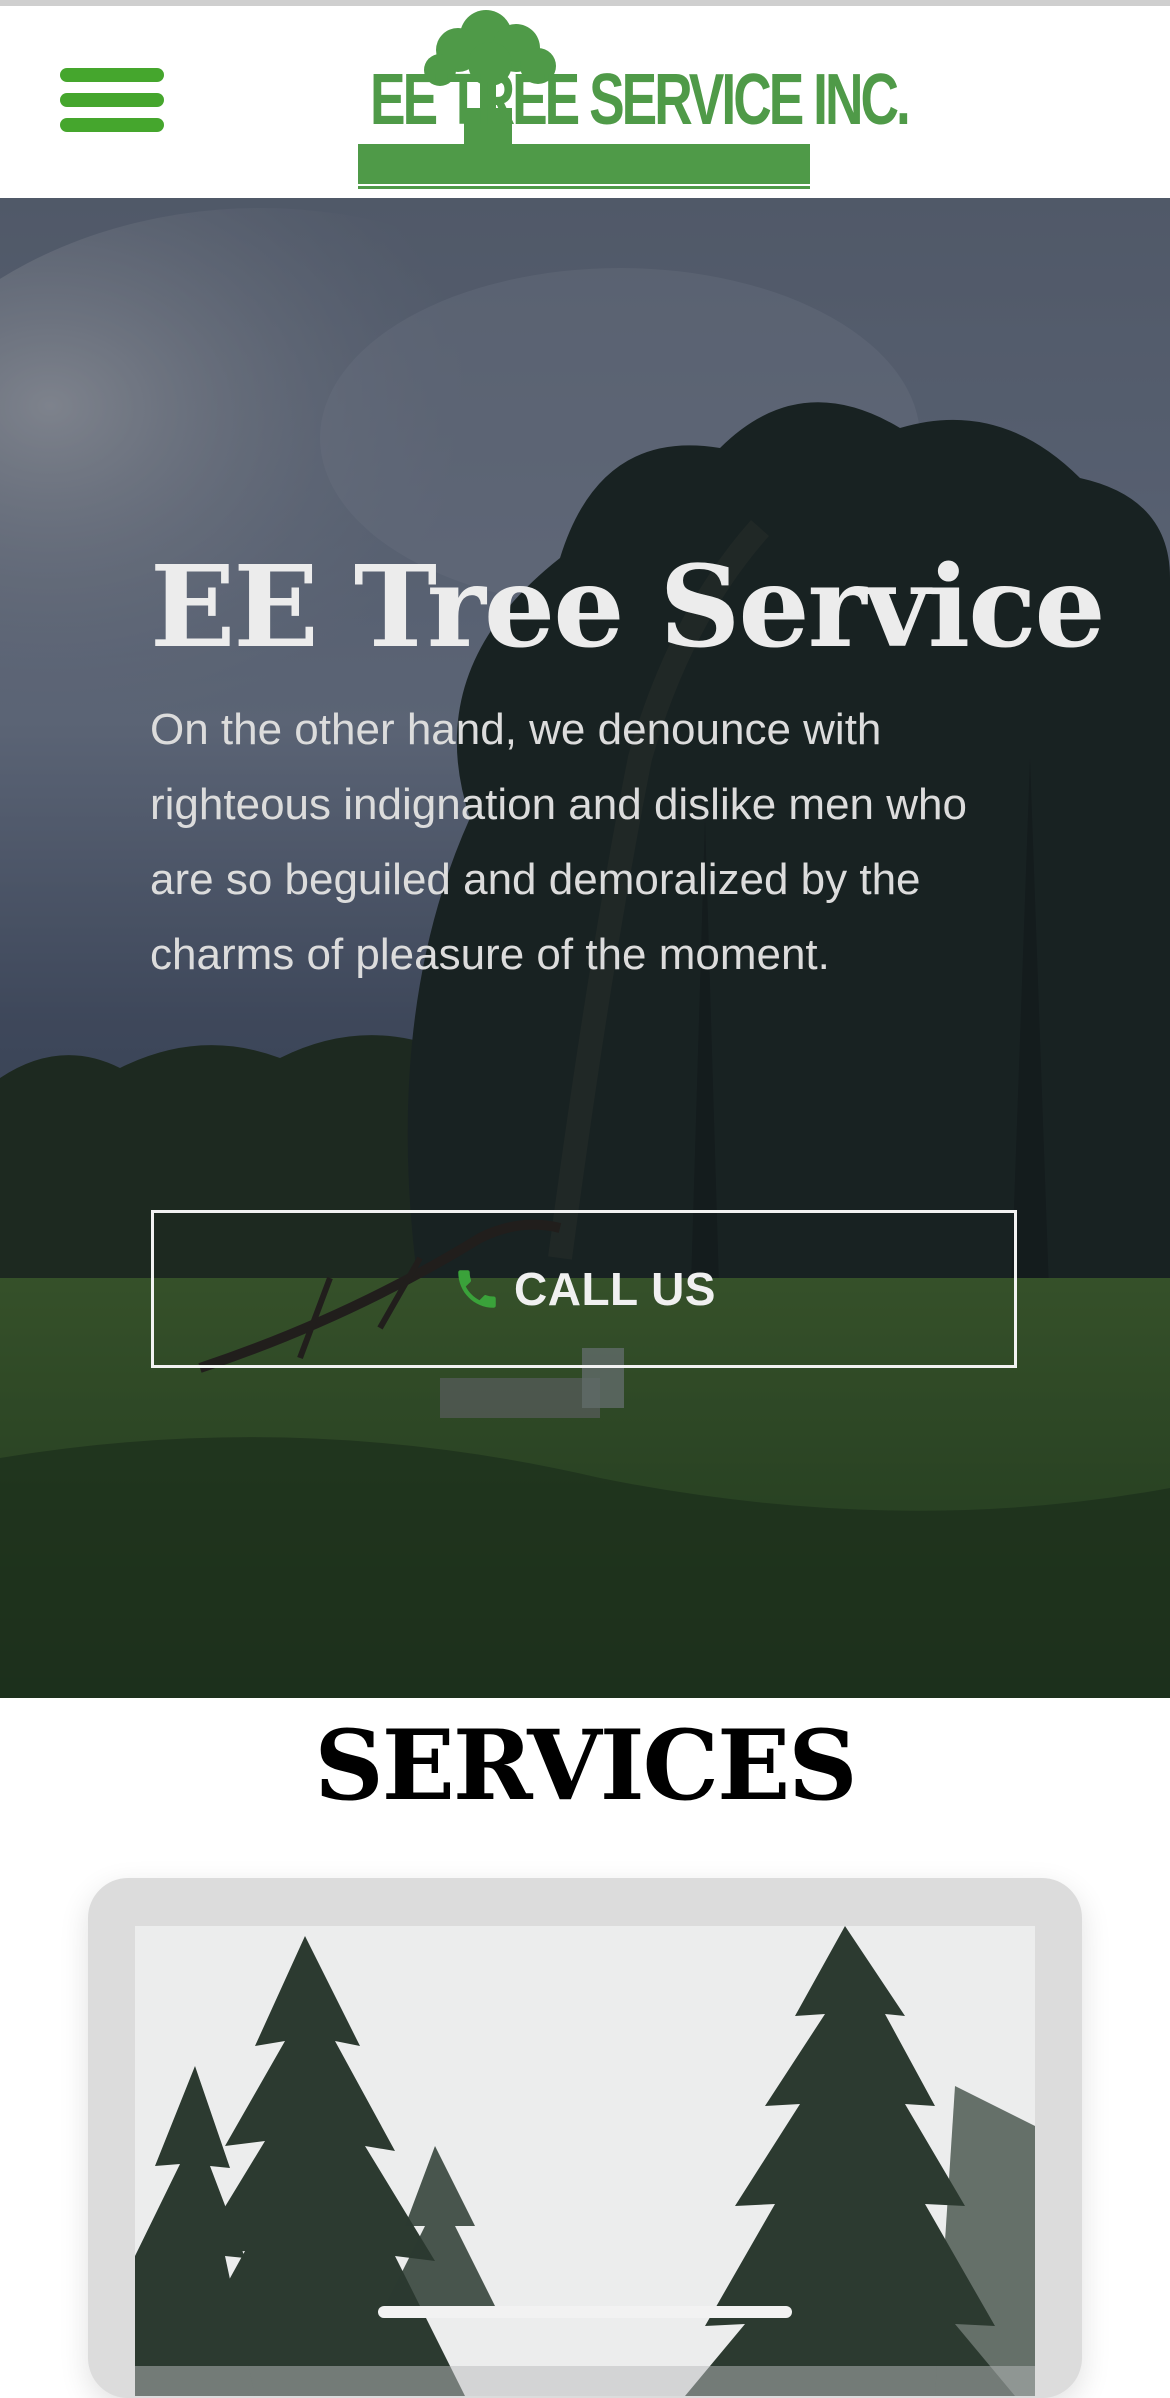  What do you see at coordinates (585, 2312) in the screenshot?
I see `home-indicator` at bounding box center [585, 2312].